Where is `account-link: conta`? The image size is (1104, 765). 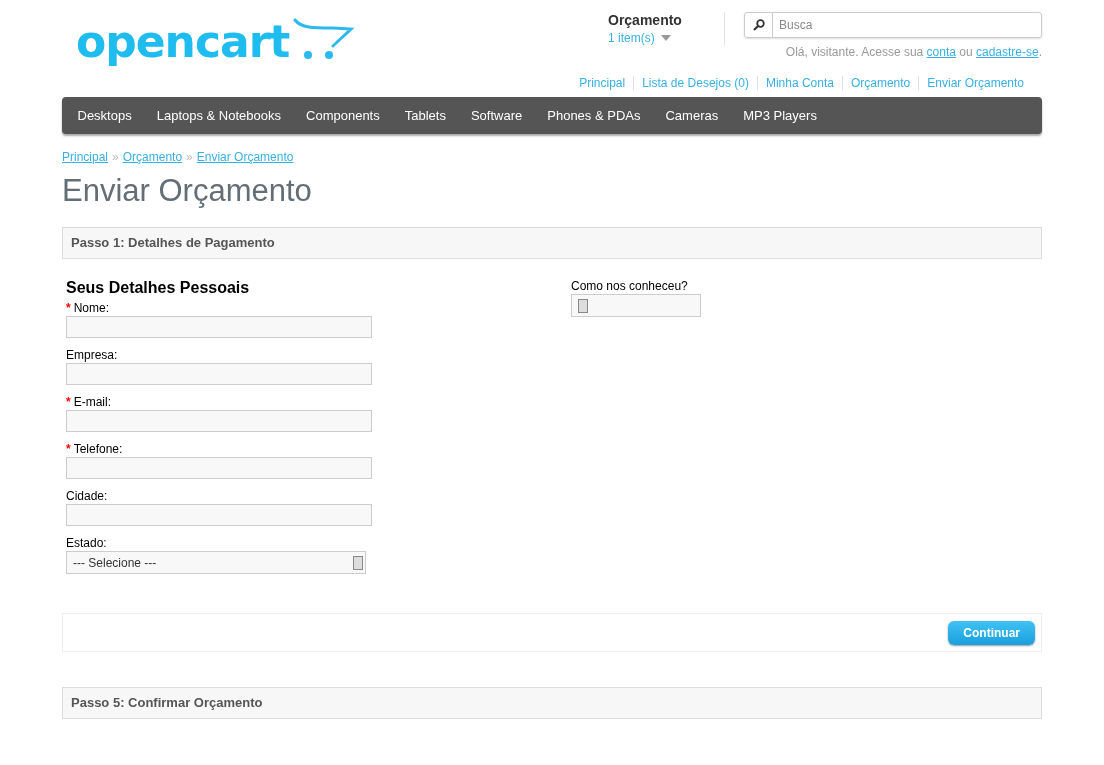 account-link: conta is located at coordinates (941, 52).